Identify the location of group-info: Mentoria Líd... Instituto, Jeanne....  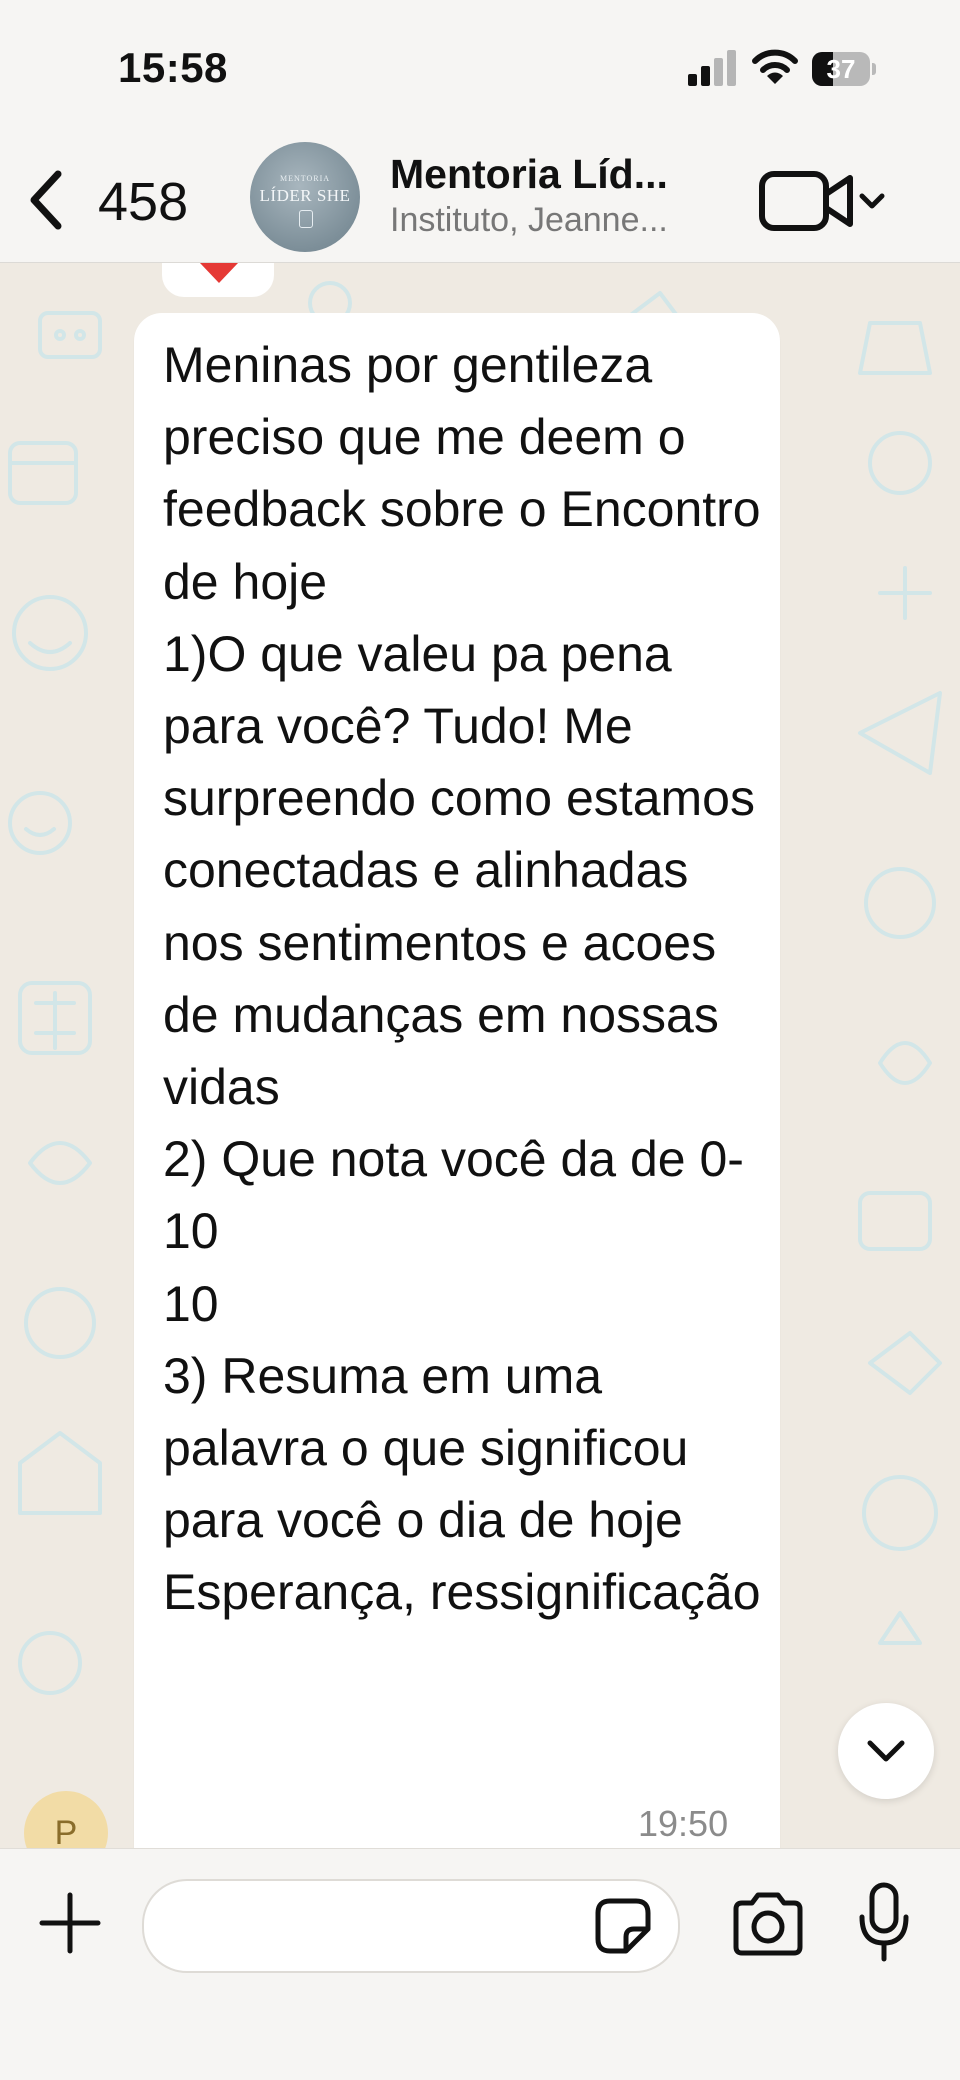
(560, 196).